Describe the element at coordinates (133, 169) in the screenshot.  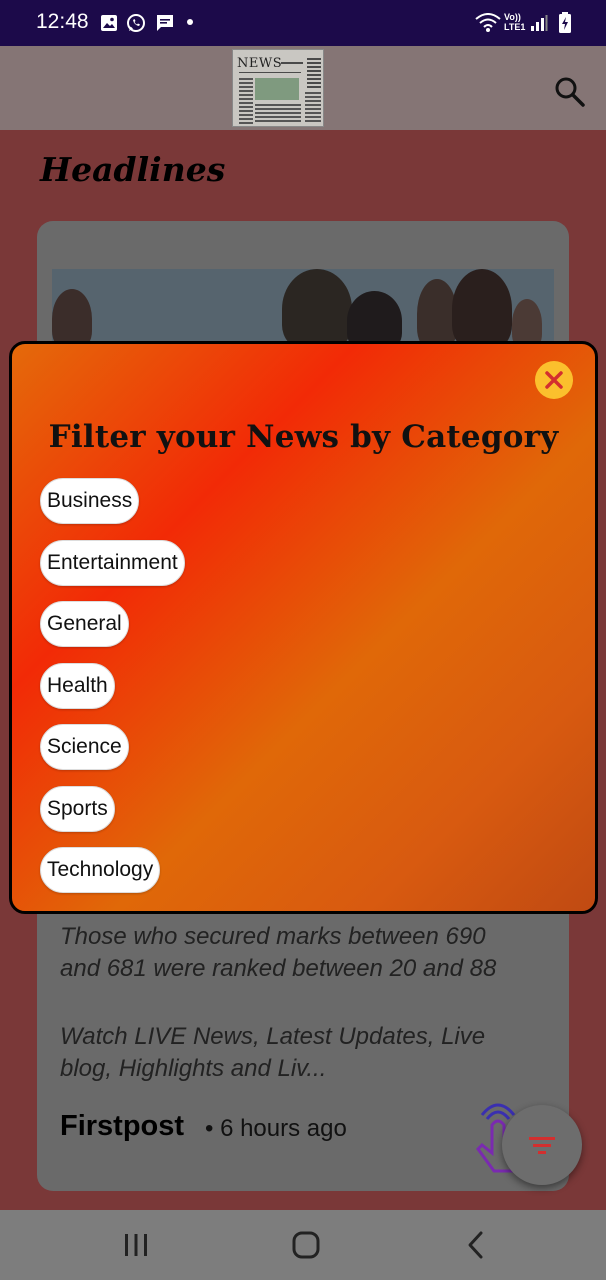
I see `page-title: Headlines` at that location.